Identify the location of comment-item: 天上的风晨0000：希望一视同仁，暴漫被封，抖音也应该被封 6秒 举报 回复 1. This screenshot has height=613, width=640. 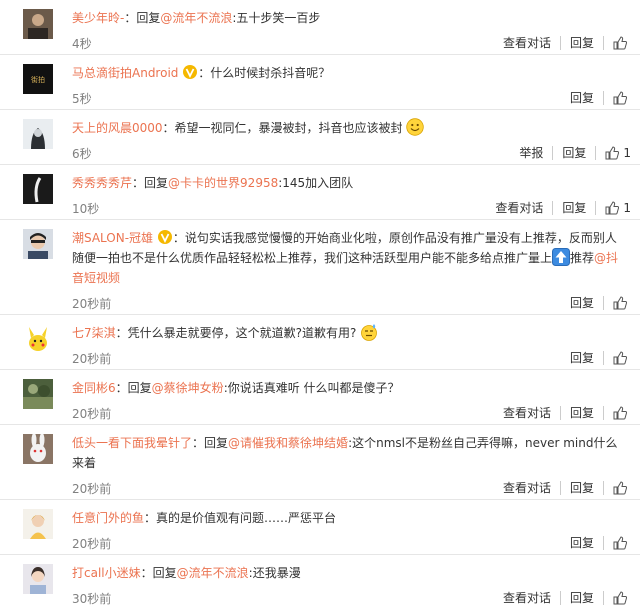
(320, 137).